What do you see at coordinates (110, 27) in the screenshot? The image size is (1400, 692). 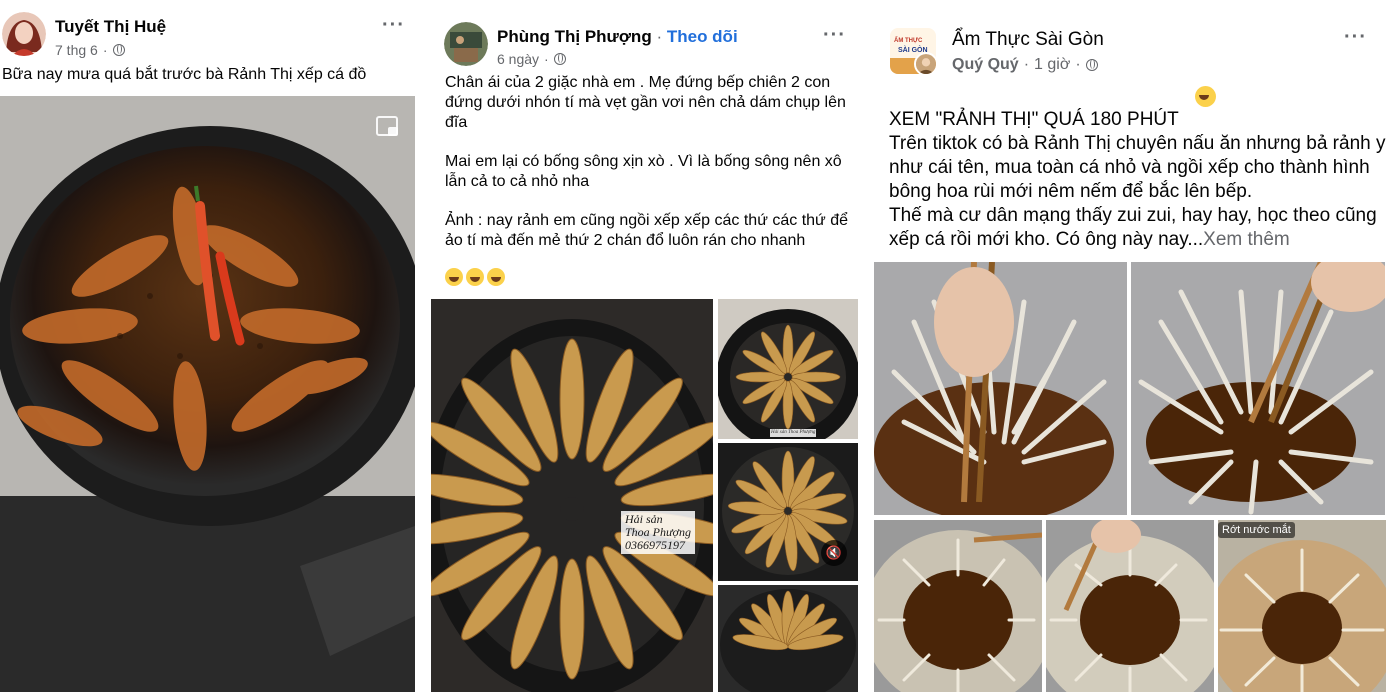 I see `author-name: Tuyết Thị Huệ` at bounding box center [110, 27].